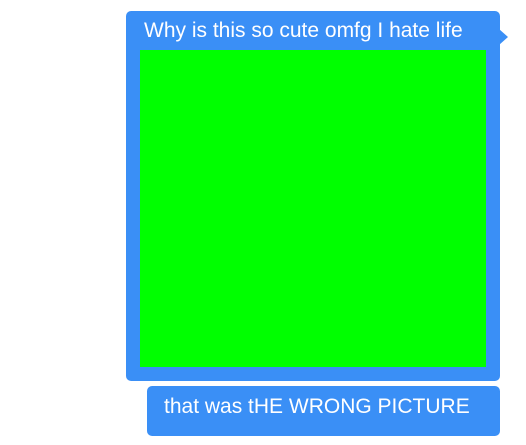 This screenshot has width=526, height=445. Describe the element at coordinates (503, 37) in the screenshot. I see `bubble-tail` at that location.